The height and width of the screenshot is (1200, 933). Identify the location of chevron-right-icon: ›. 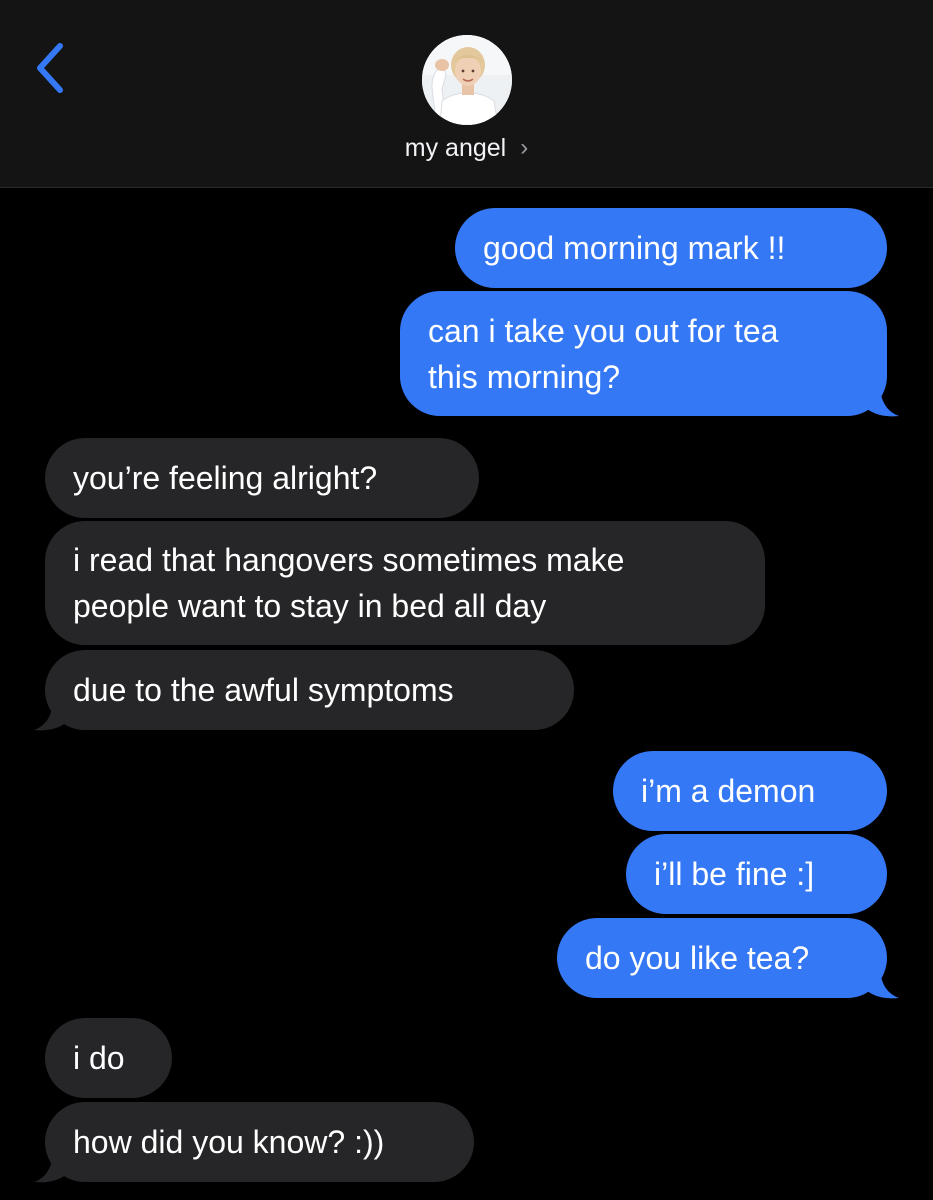
(524, 147).